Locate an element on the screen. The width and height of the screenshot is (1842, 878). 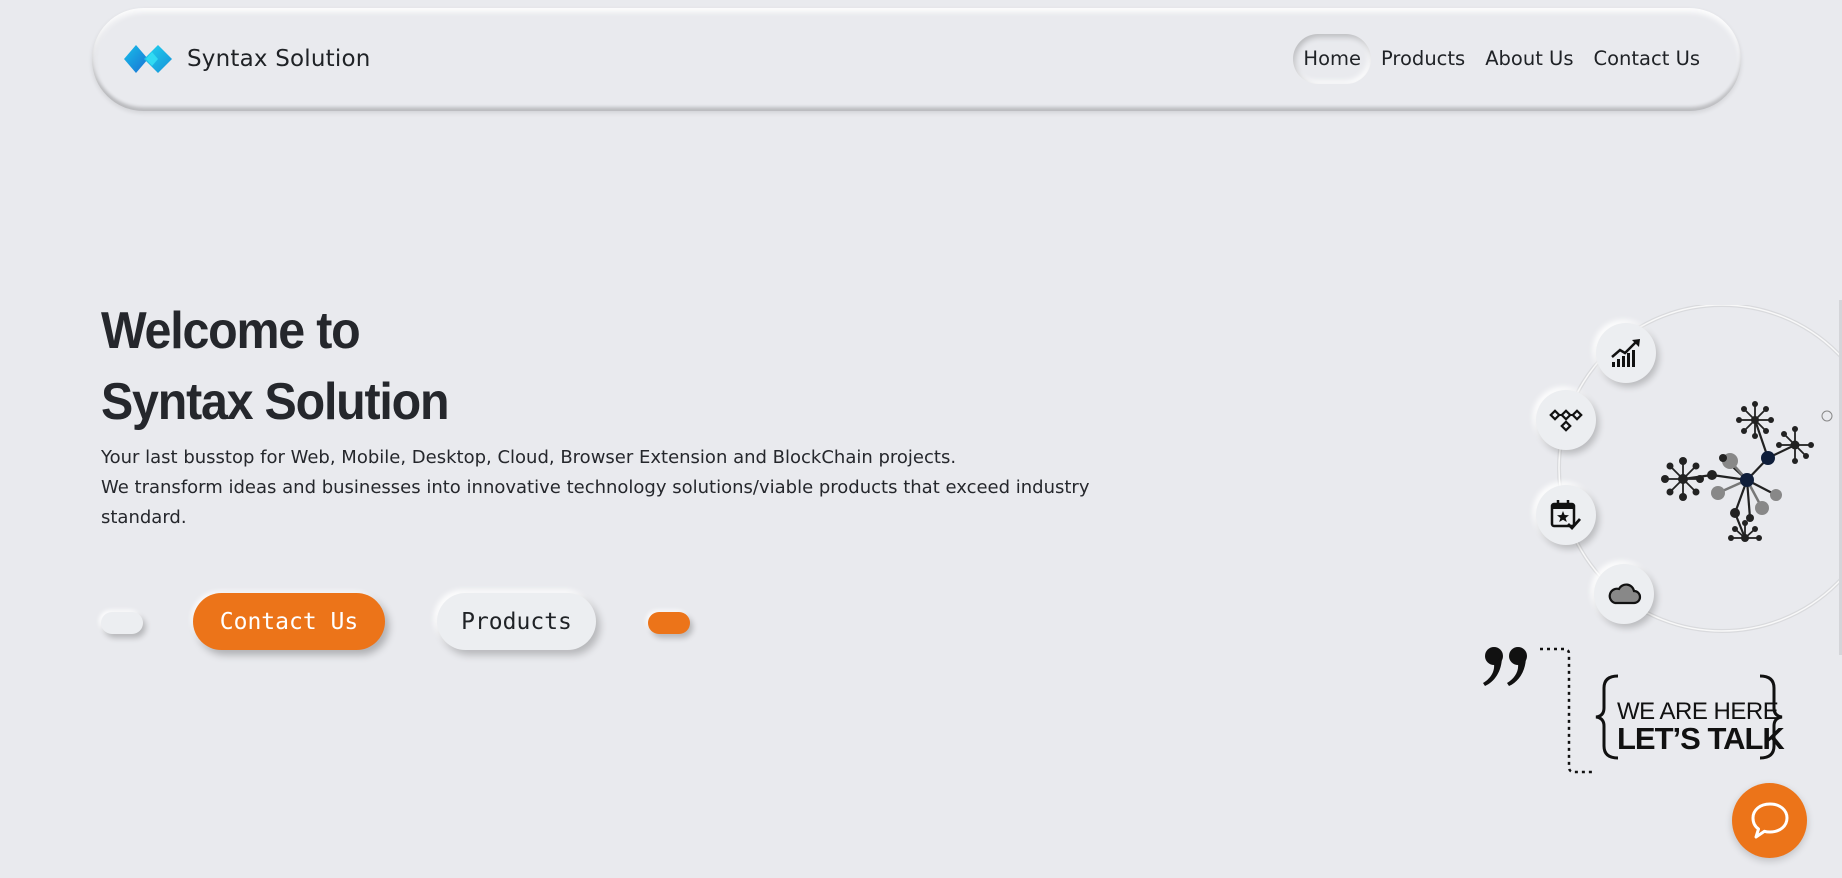
contact-us-button: Contact Us is located at coordinates (289, 621).